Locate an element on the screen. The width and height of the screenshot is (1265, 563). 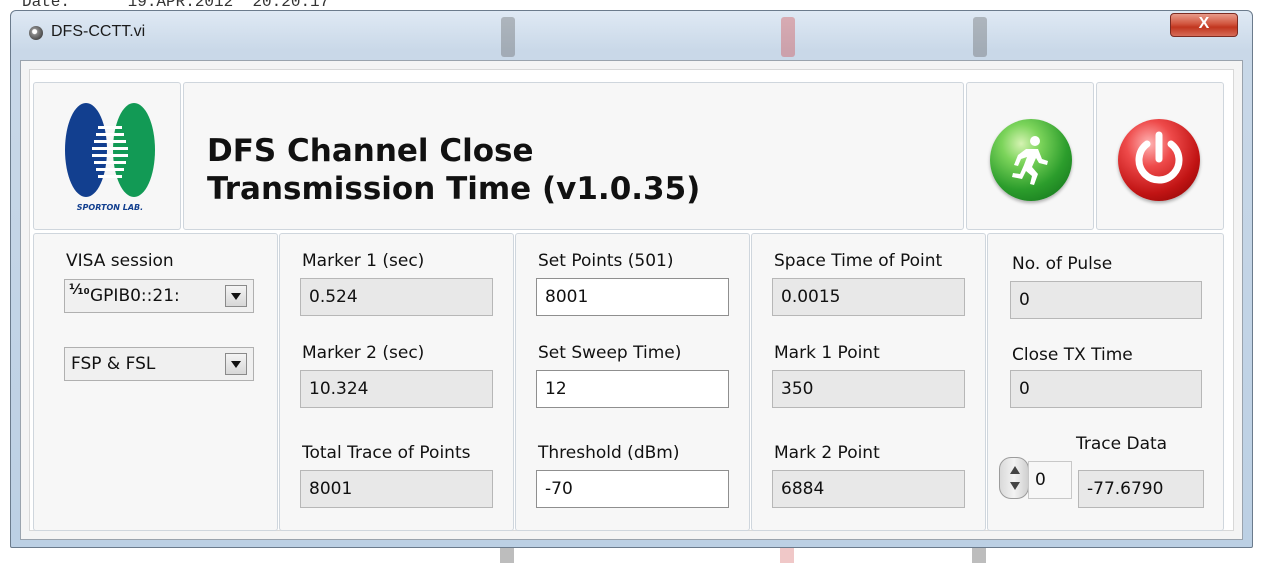
instrument-value: FSP & FSL is located at coordinates (113, 364).